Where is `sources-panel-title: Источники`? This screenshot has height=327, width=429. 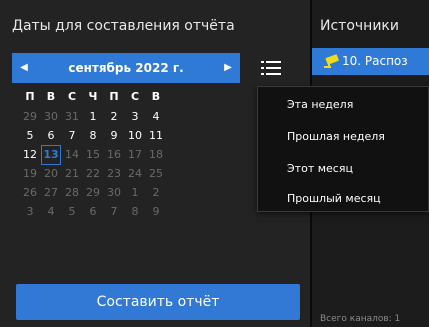
sources-panel-title: Источники is located at coordinates (359, 26).